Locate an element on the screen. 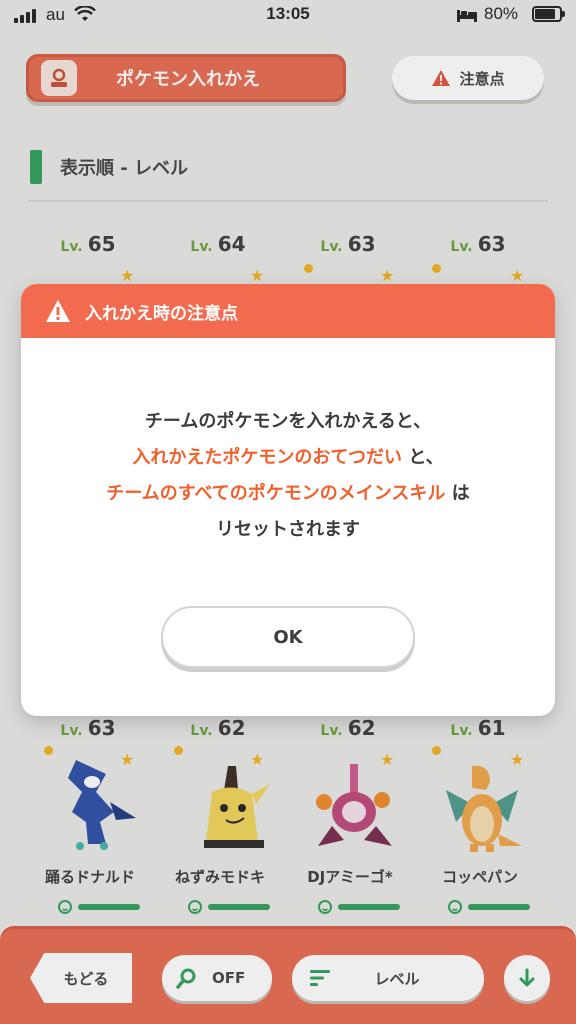 The width and height of the screenshot is (576, 1024). highlighted-text: チームのすべてのポケモンのメインスキル is located at coordinates (276, 493).